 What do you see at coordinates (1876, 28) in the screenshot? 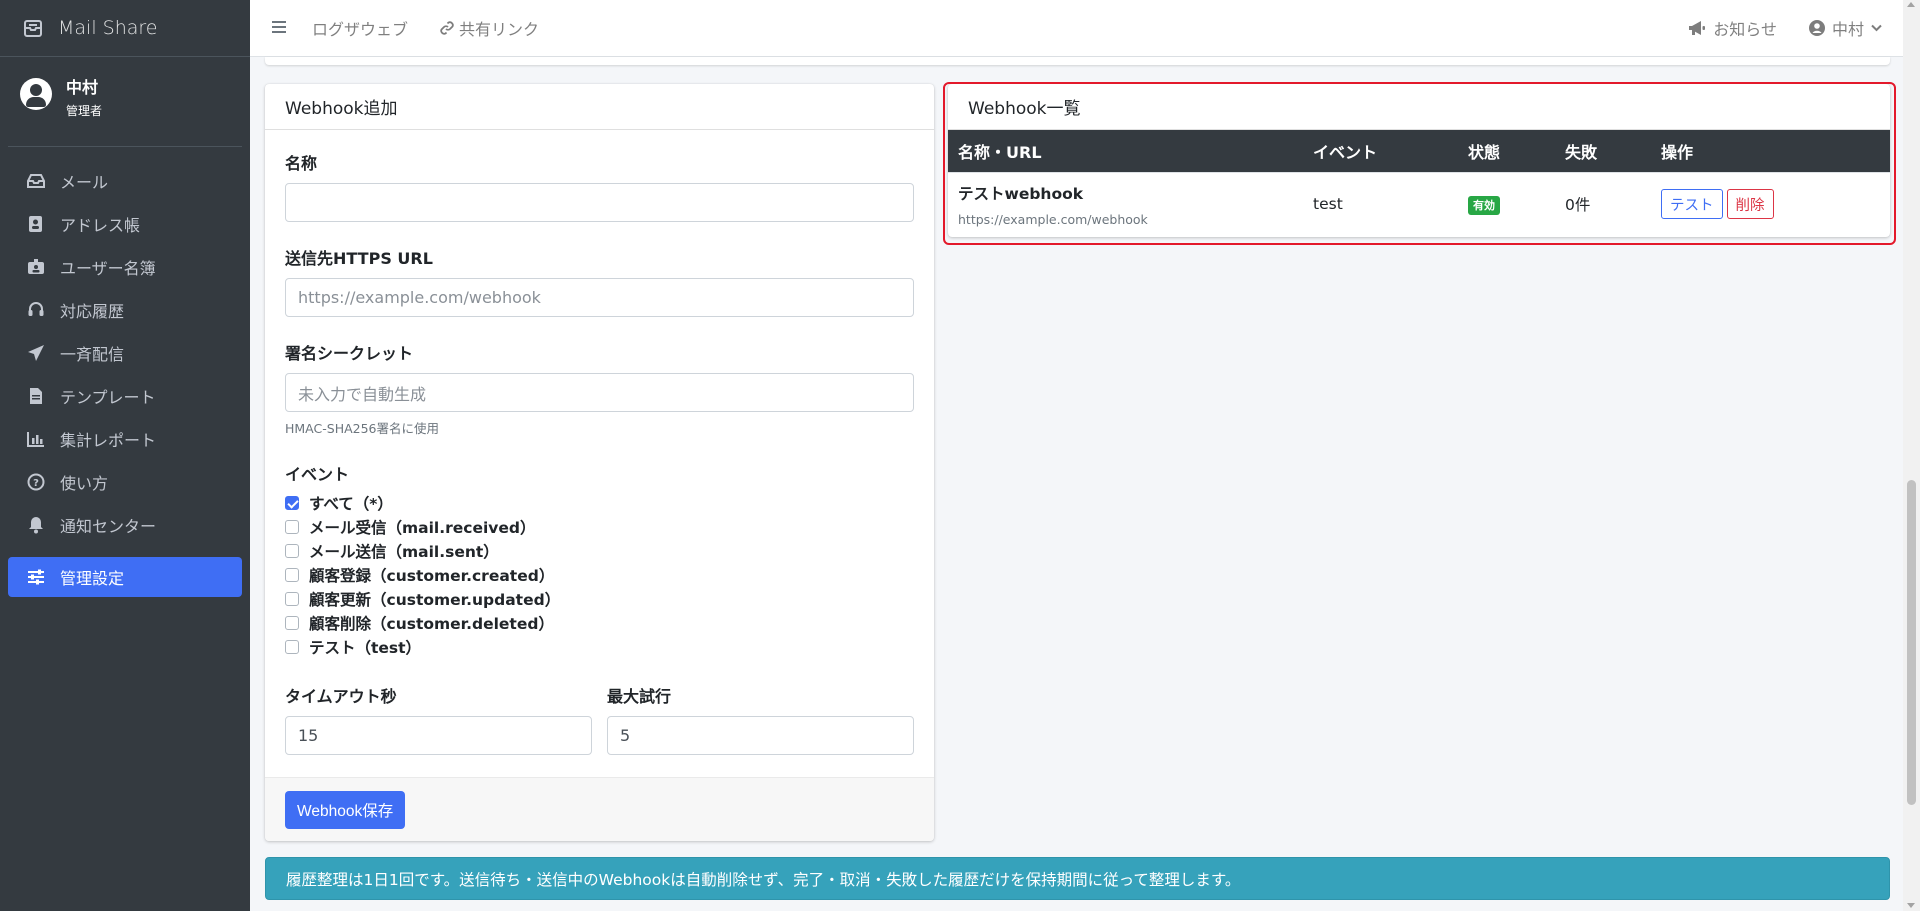
I see `chevron-down-icon` at bounding box center [1876, 28].